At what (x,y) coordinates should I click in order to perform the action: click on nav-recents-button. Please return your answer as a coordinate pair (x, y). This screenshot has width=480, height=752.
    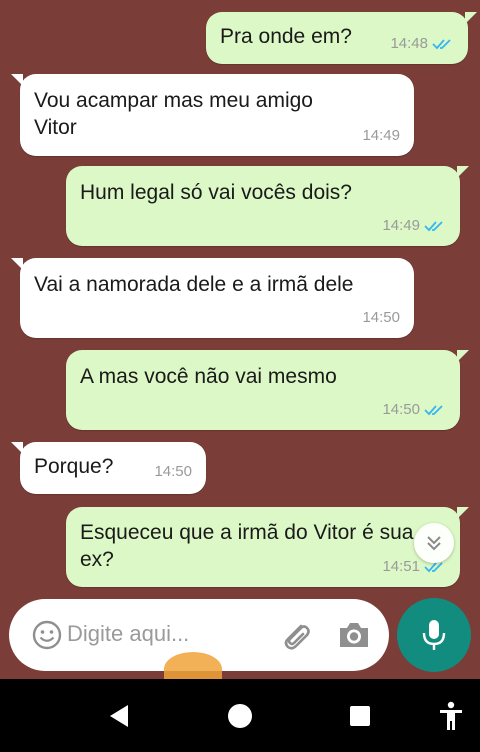
    Looking at the image, I should click on (360, 716).